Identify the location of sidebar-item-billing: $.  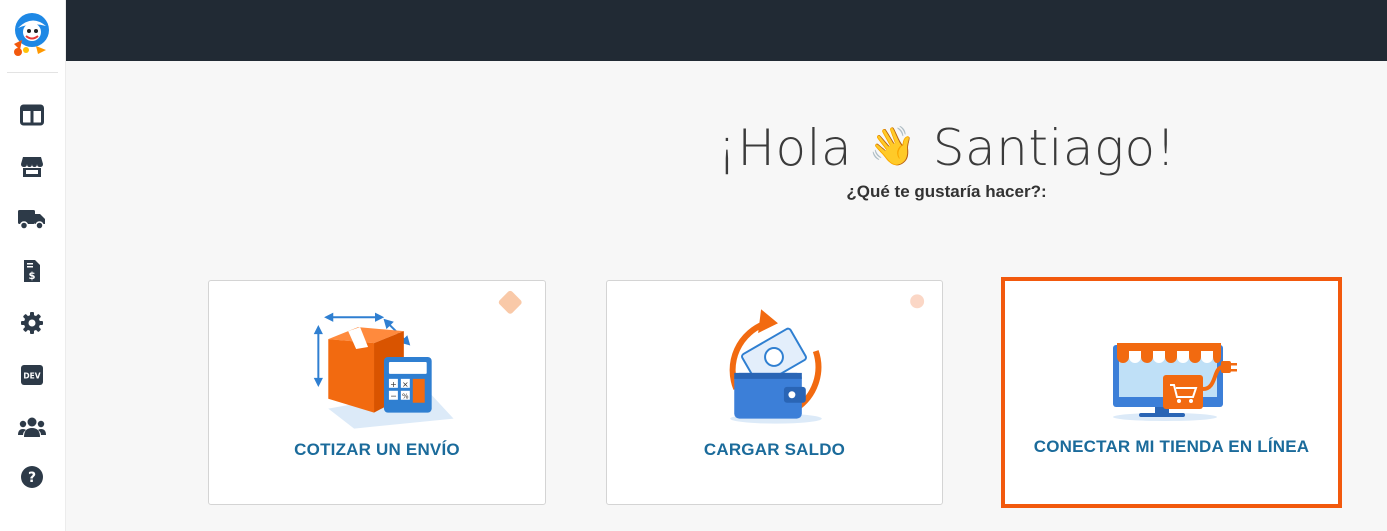
(32, 271).